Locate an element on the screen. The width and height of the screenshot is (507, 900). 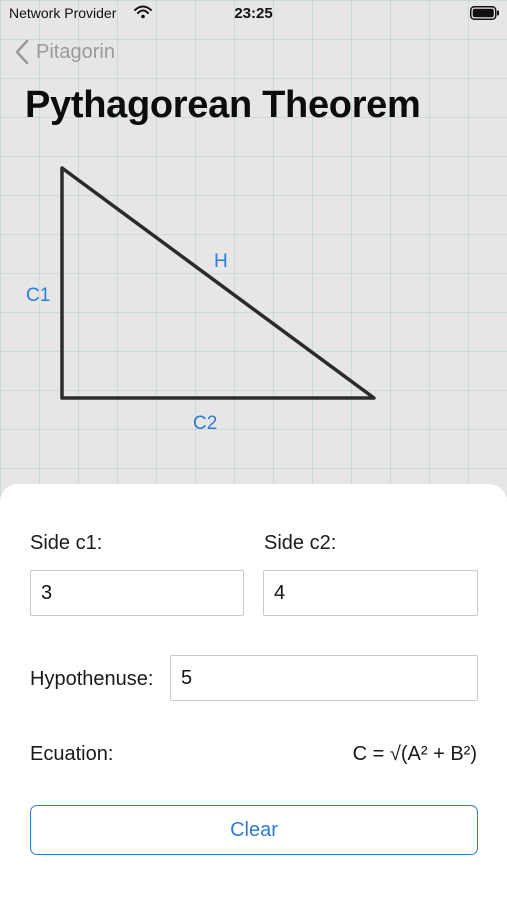
equation-formula: C = √(A² + B²) is located at coordinates (414, 754).